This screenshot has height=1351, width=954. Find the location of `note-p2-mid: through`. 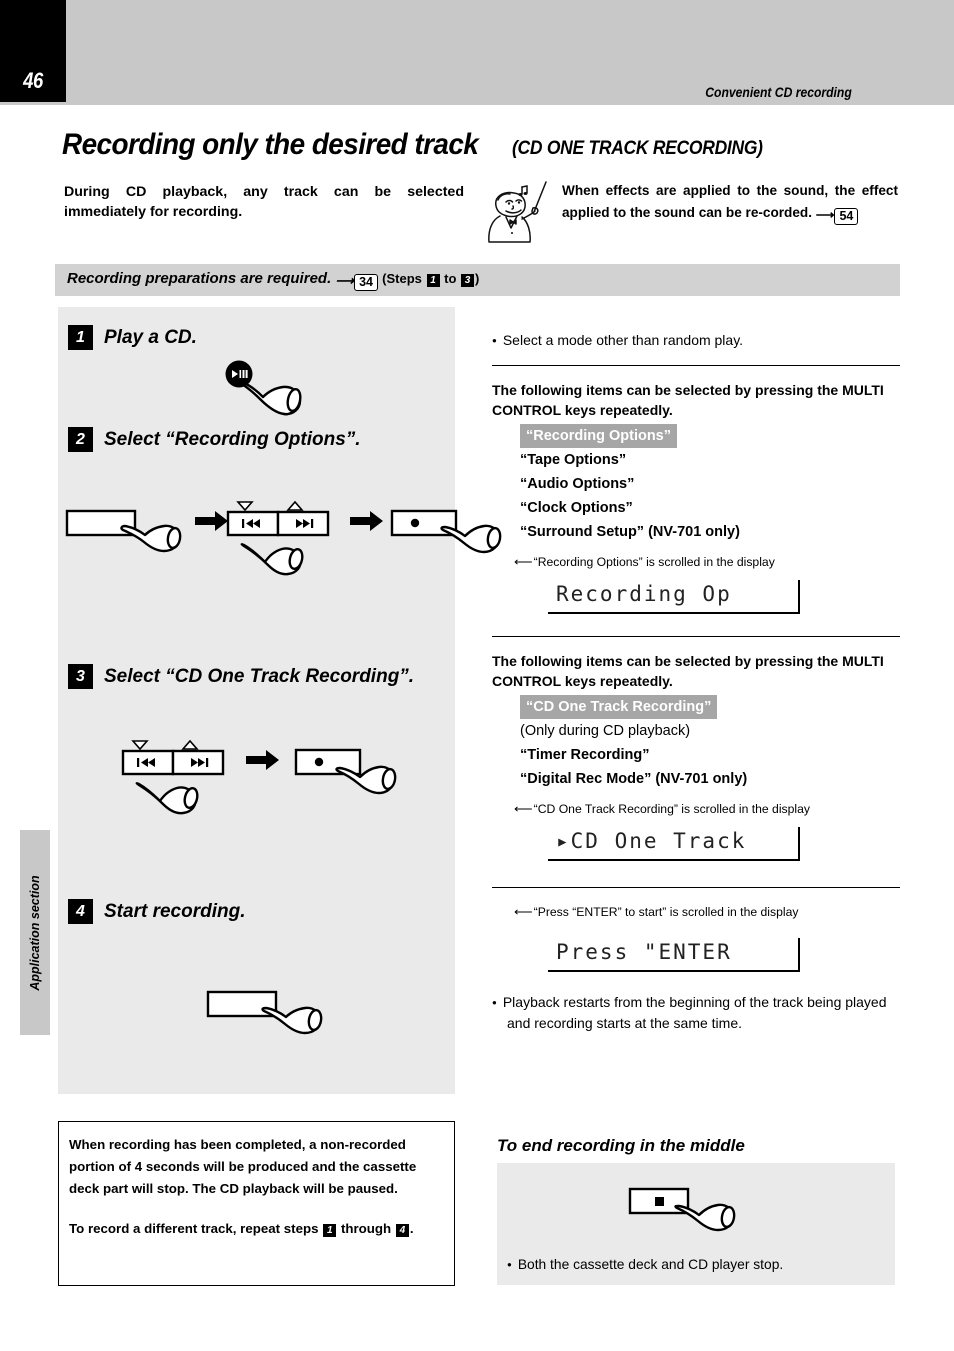

note-p2-mid: through is located at coordinates (366, 1228).